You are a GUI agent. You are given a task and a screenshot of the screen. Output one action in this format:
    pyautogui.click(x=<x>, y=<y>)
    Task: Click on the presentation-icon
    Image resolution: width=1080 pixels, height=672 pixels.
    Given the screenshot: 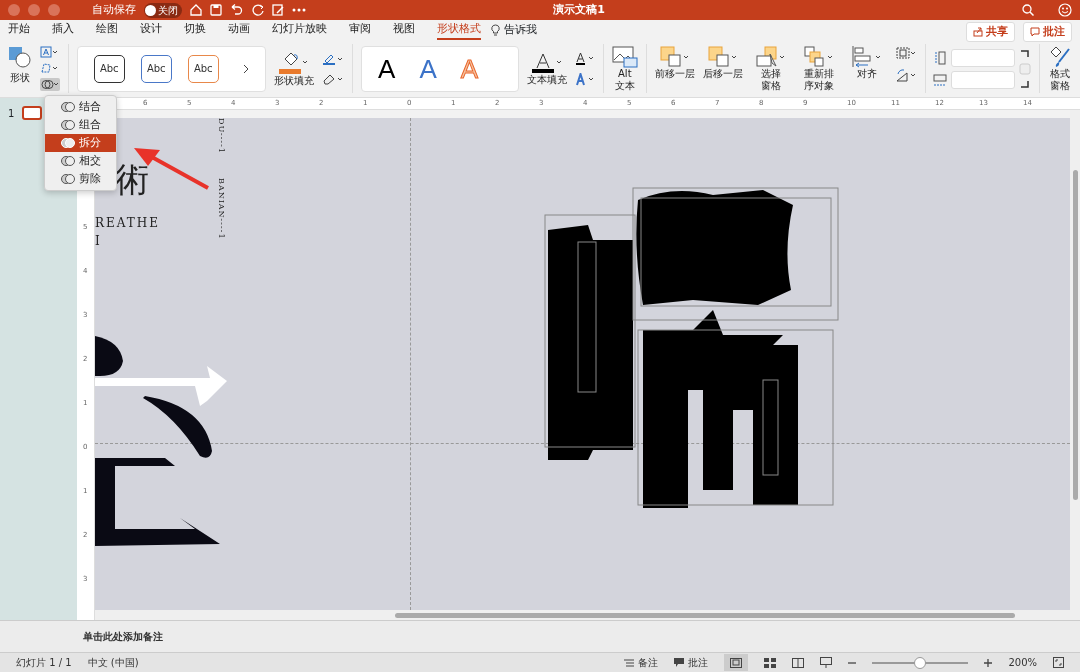 What is the action you would take?
    pyautogui.click(x=826, y=662)
    